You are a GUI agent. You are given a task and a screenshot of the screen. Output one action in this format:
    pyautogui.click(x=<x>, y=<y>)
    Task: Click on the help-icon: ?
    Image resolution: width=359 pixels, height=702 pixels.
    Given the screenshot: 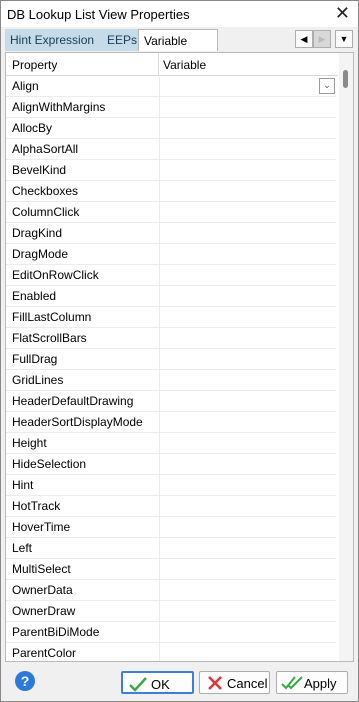 What is the action you would take?
    pyautogui.click(x=25, y=681)
    